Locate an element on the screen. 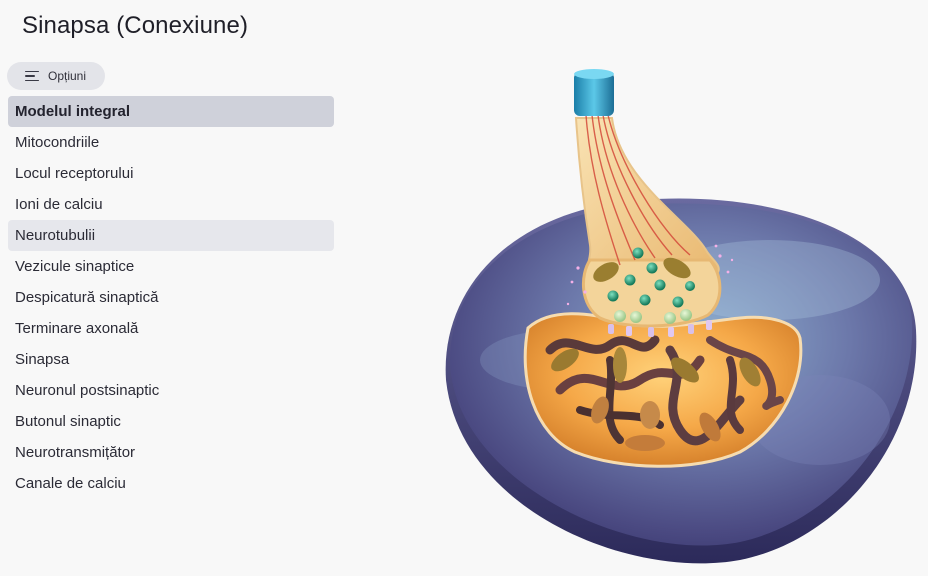 This screenshot has width=928, height=576. page-title: Sinapsa (Conexiune) is located at coordinates (135, 25).